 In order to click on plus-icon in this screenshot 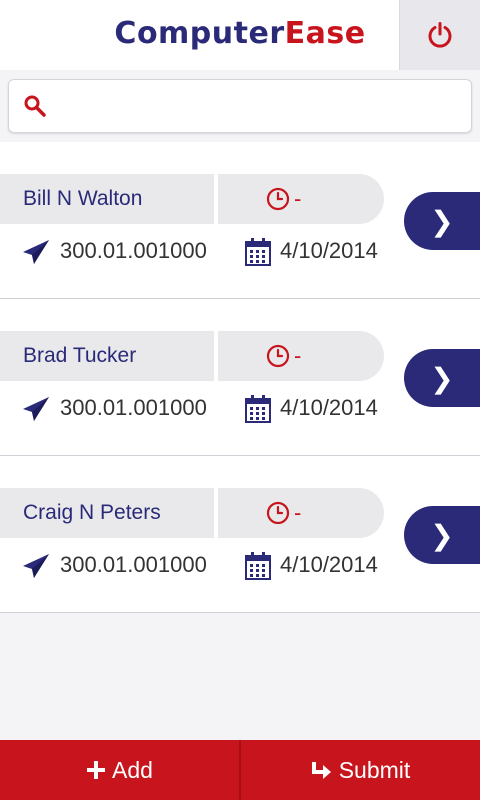, I will do `click(96, 770)`.